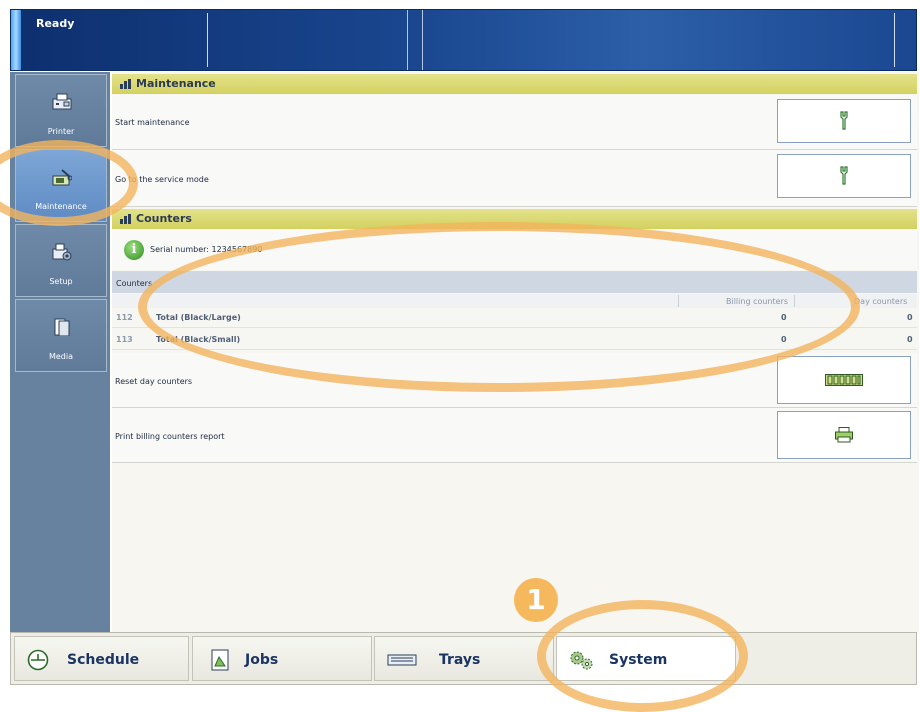 Image resolution: width=920 pixels, height=712 pixels. I want to click on sidebar-item-label: Maintenance, so click(61, 206).